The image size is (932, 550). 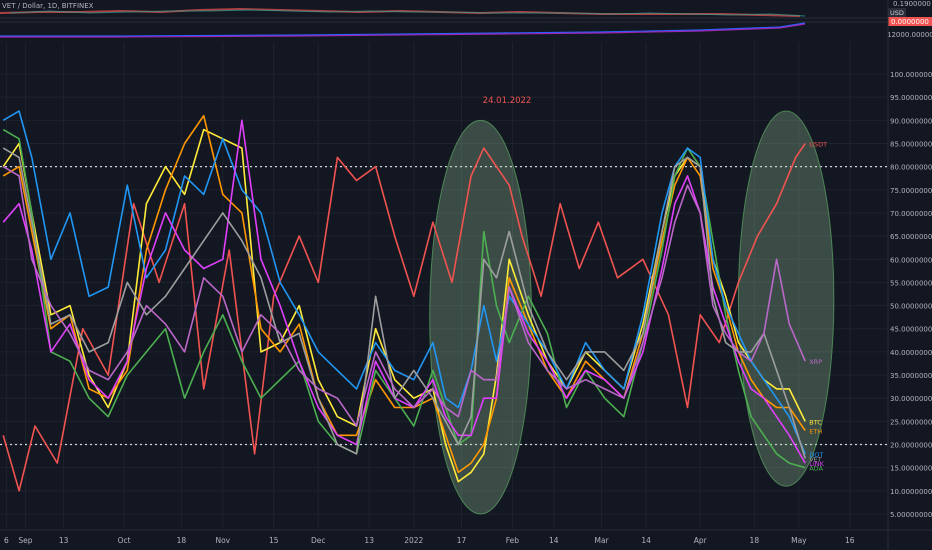 I want to click on series-end-label-eth: ETH, so click(x=815, y=432).